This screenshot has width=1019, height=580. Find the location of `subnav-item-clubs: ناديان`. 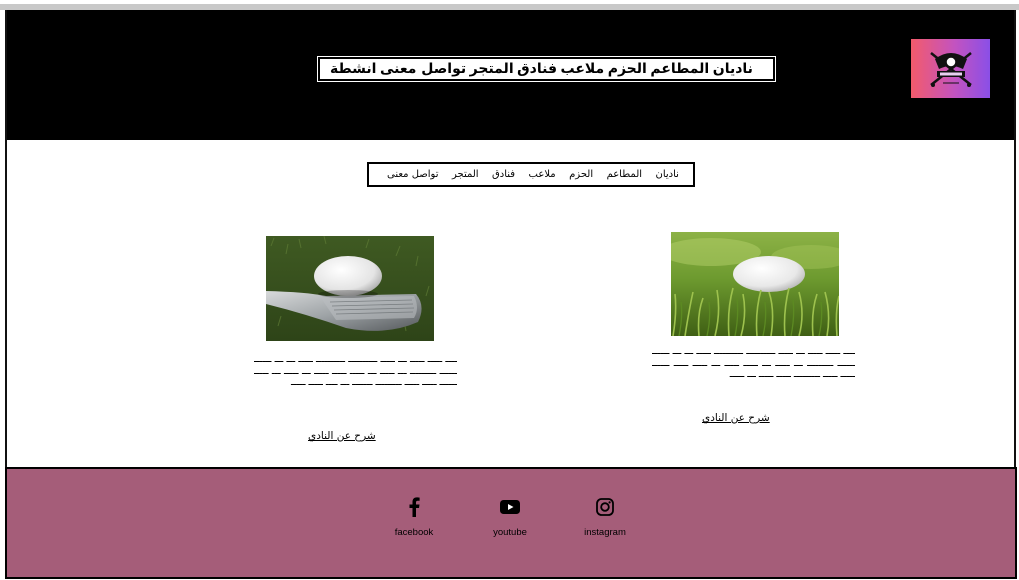

subnav-item-clubs: ناديان is located at coordinates (667, 174).